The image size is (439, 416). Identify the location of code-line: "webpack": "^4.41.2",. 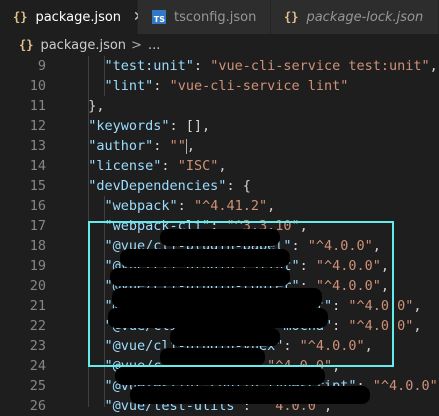
(174, 206).